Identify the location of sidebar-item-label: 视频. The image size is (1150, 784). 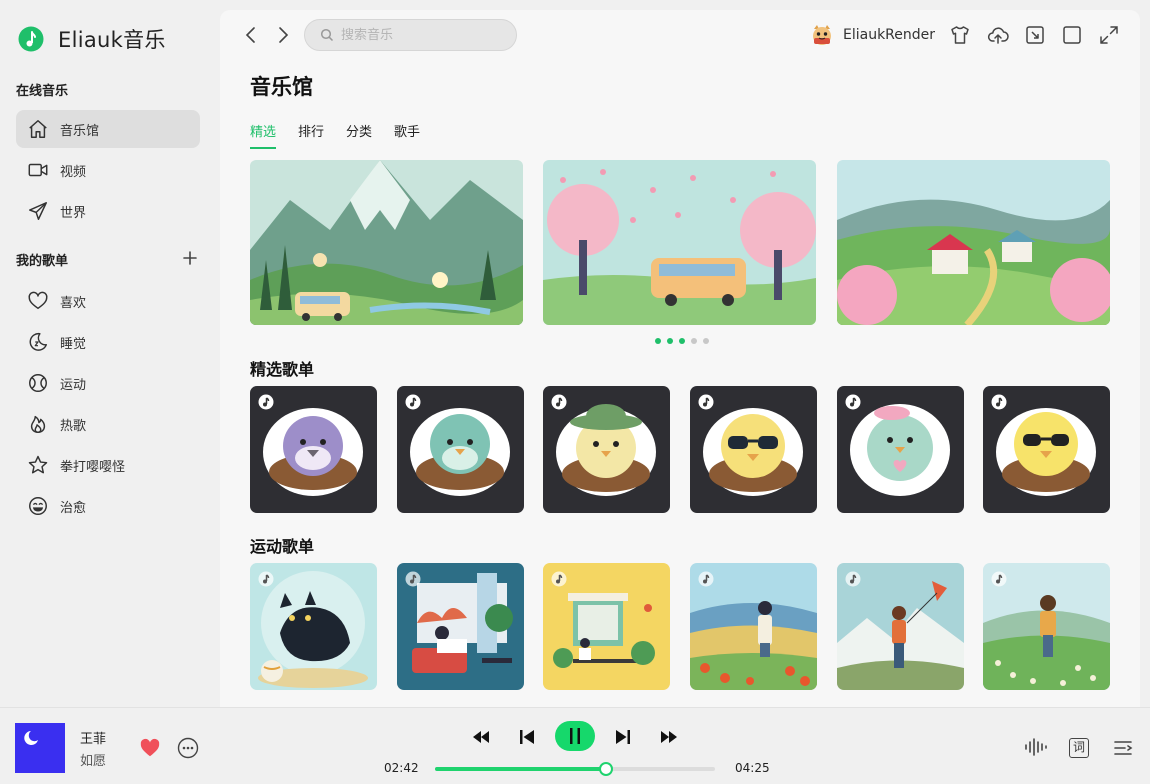
(73, 172).